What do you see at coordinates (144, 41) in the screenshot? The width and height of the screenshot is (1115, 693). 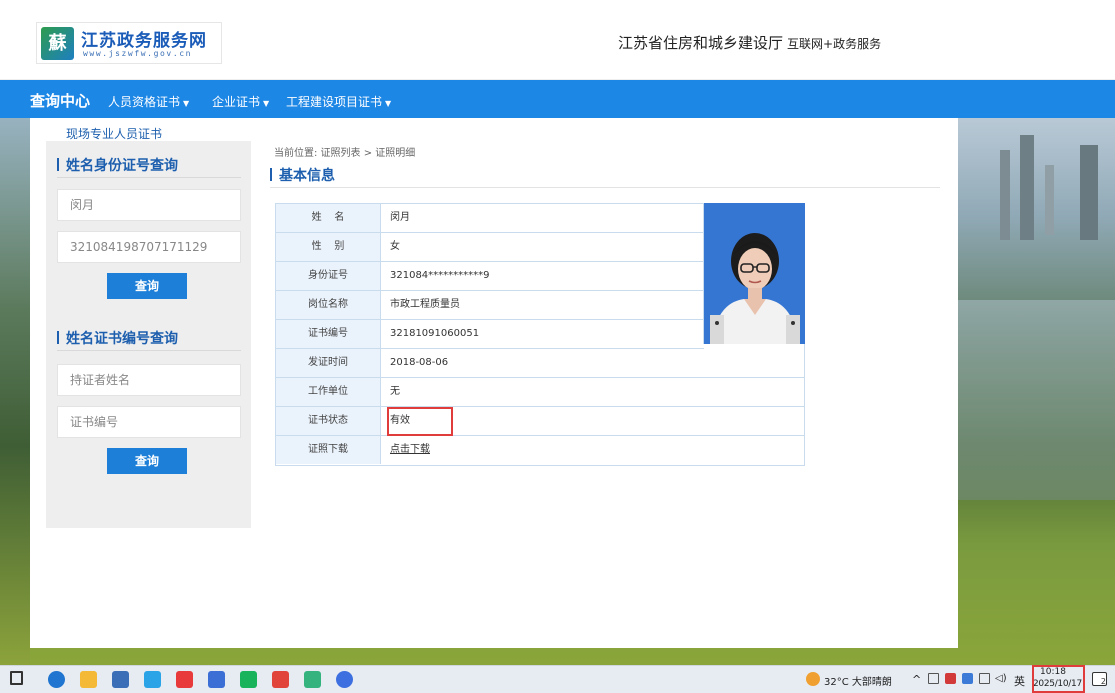 I see `site-title: 江苏政务服务网` at bounding box center [144, 41].